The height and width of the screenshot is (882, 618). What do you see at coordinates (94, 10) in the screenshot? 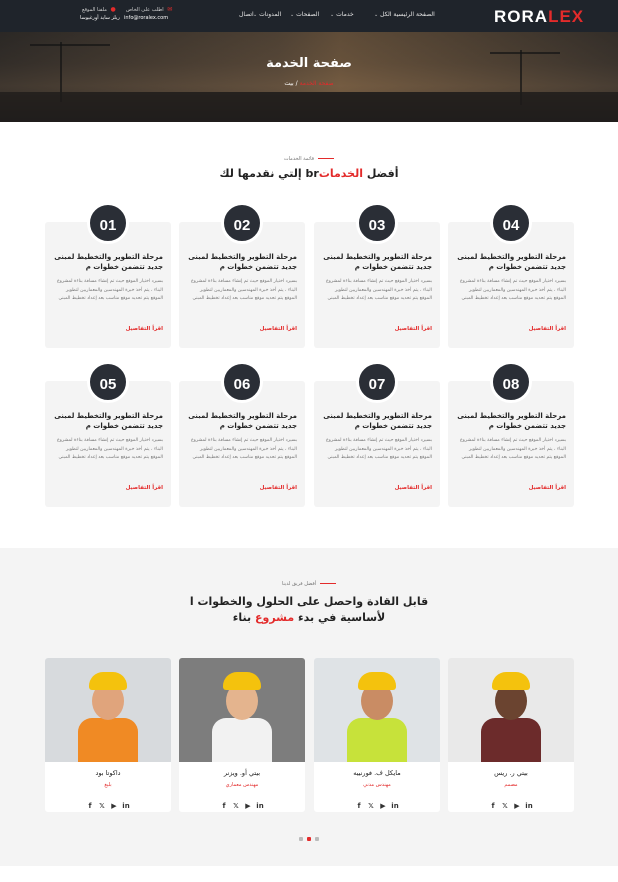
I see `location-label-text: ملفنا الموقع` at bounding box center [94, 10].